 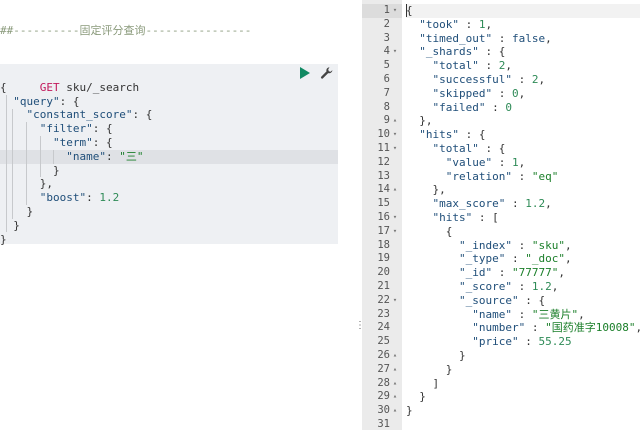 I want to click on response-line: "_source" : {, so click(x=475, y=301).